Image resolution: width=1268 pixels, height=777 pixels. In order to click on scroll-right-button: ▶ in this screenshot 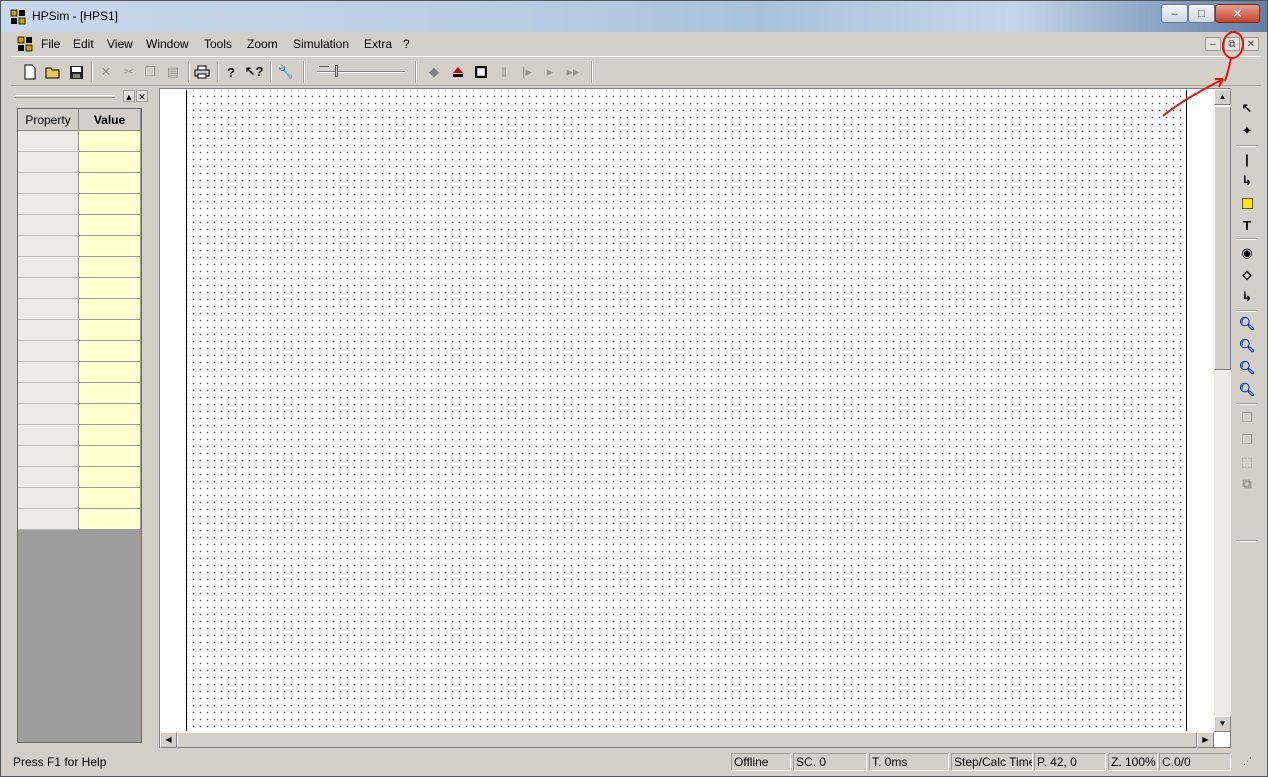, I will do `click(1205, 740)`.